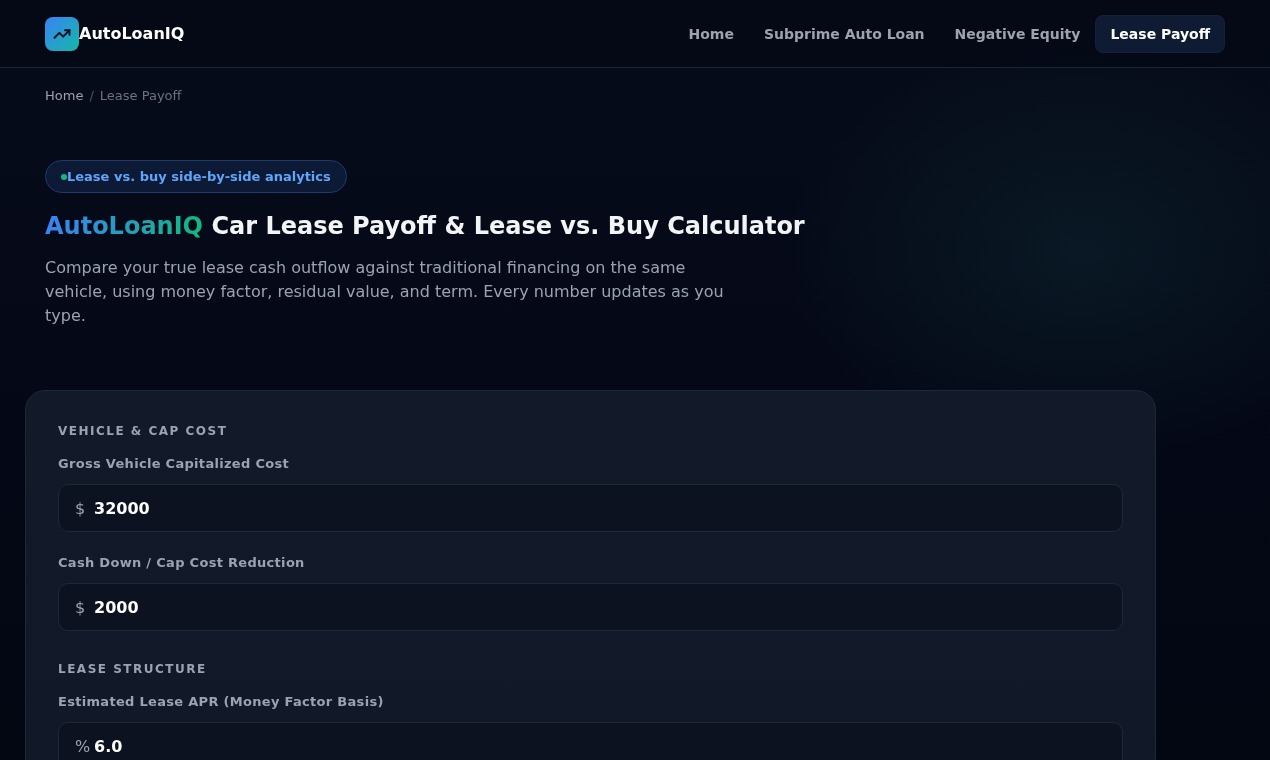 The width and height of the screenshot is (1270, 760). What do you see at coordinates (1017, 33) in the screenshot?
I see `nav-link: Negative Equity` at bounding box center [1017, 33].